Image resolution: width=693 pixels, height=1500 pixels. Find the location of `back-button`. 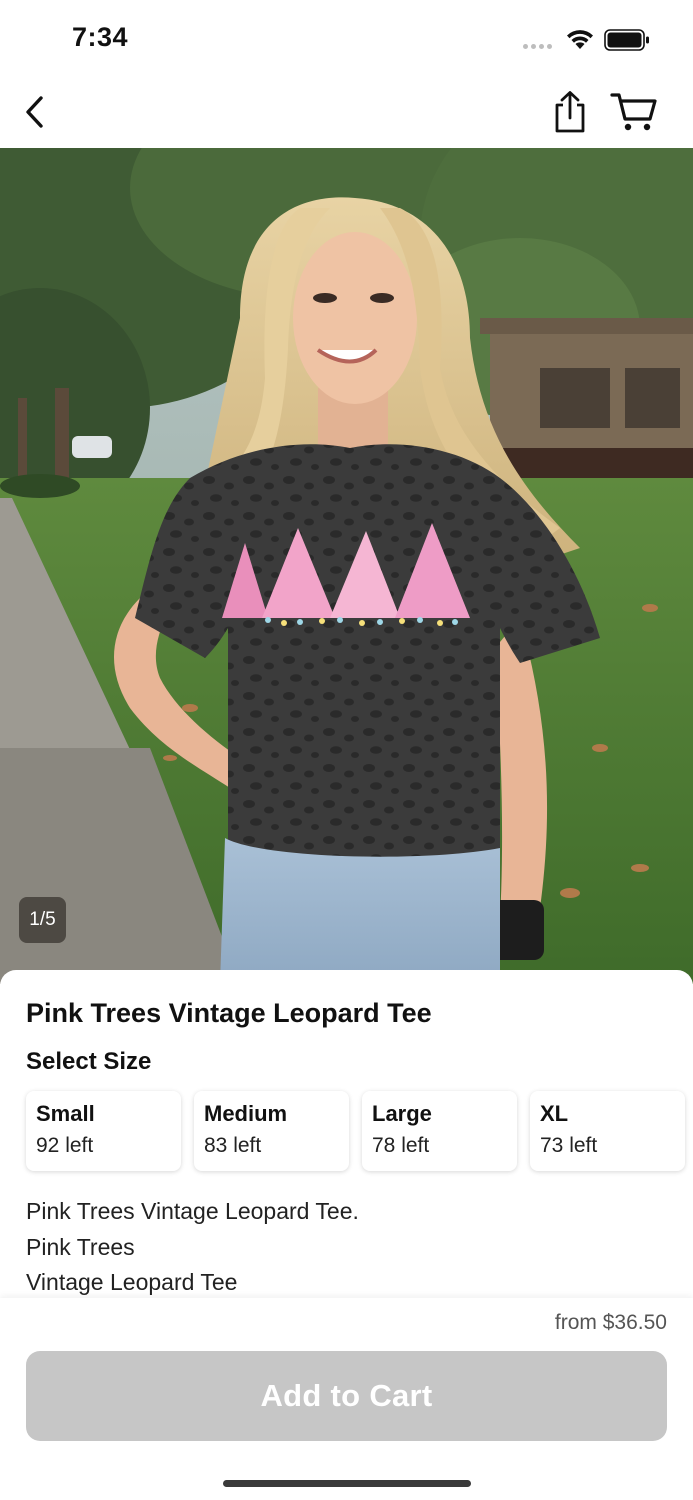

back-button is located at coordinates (34, 112).